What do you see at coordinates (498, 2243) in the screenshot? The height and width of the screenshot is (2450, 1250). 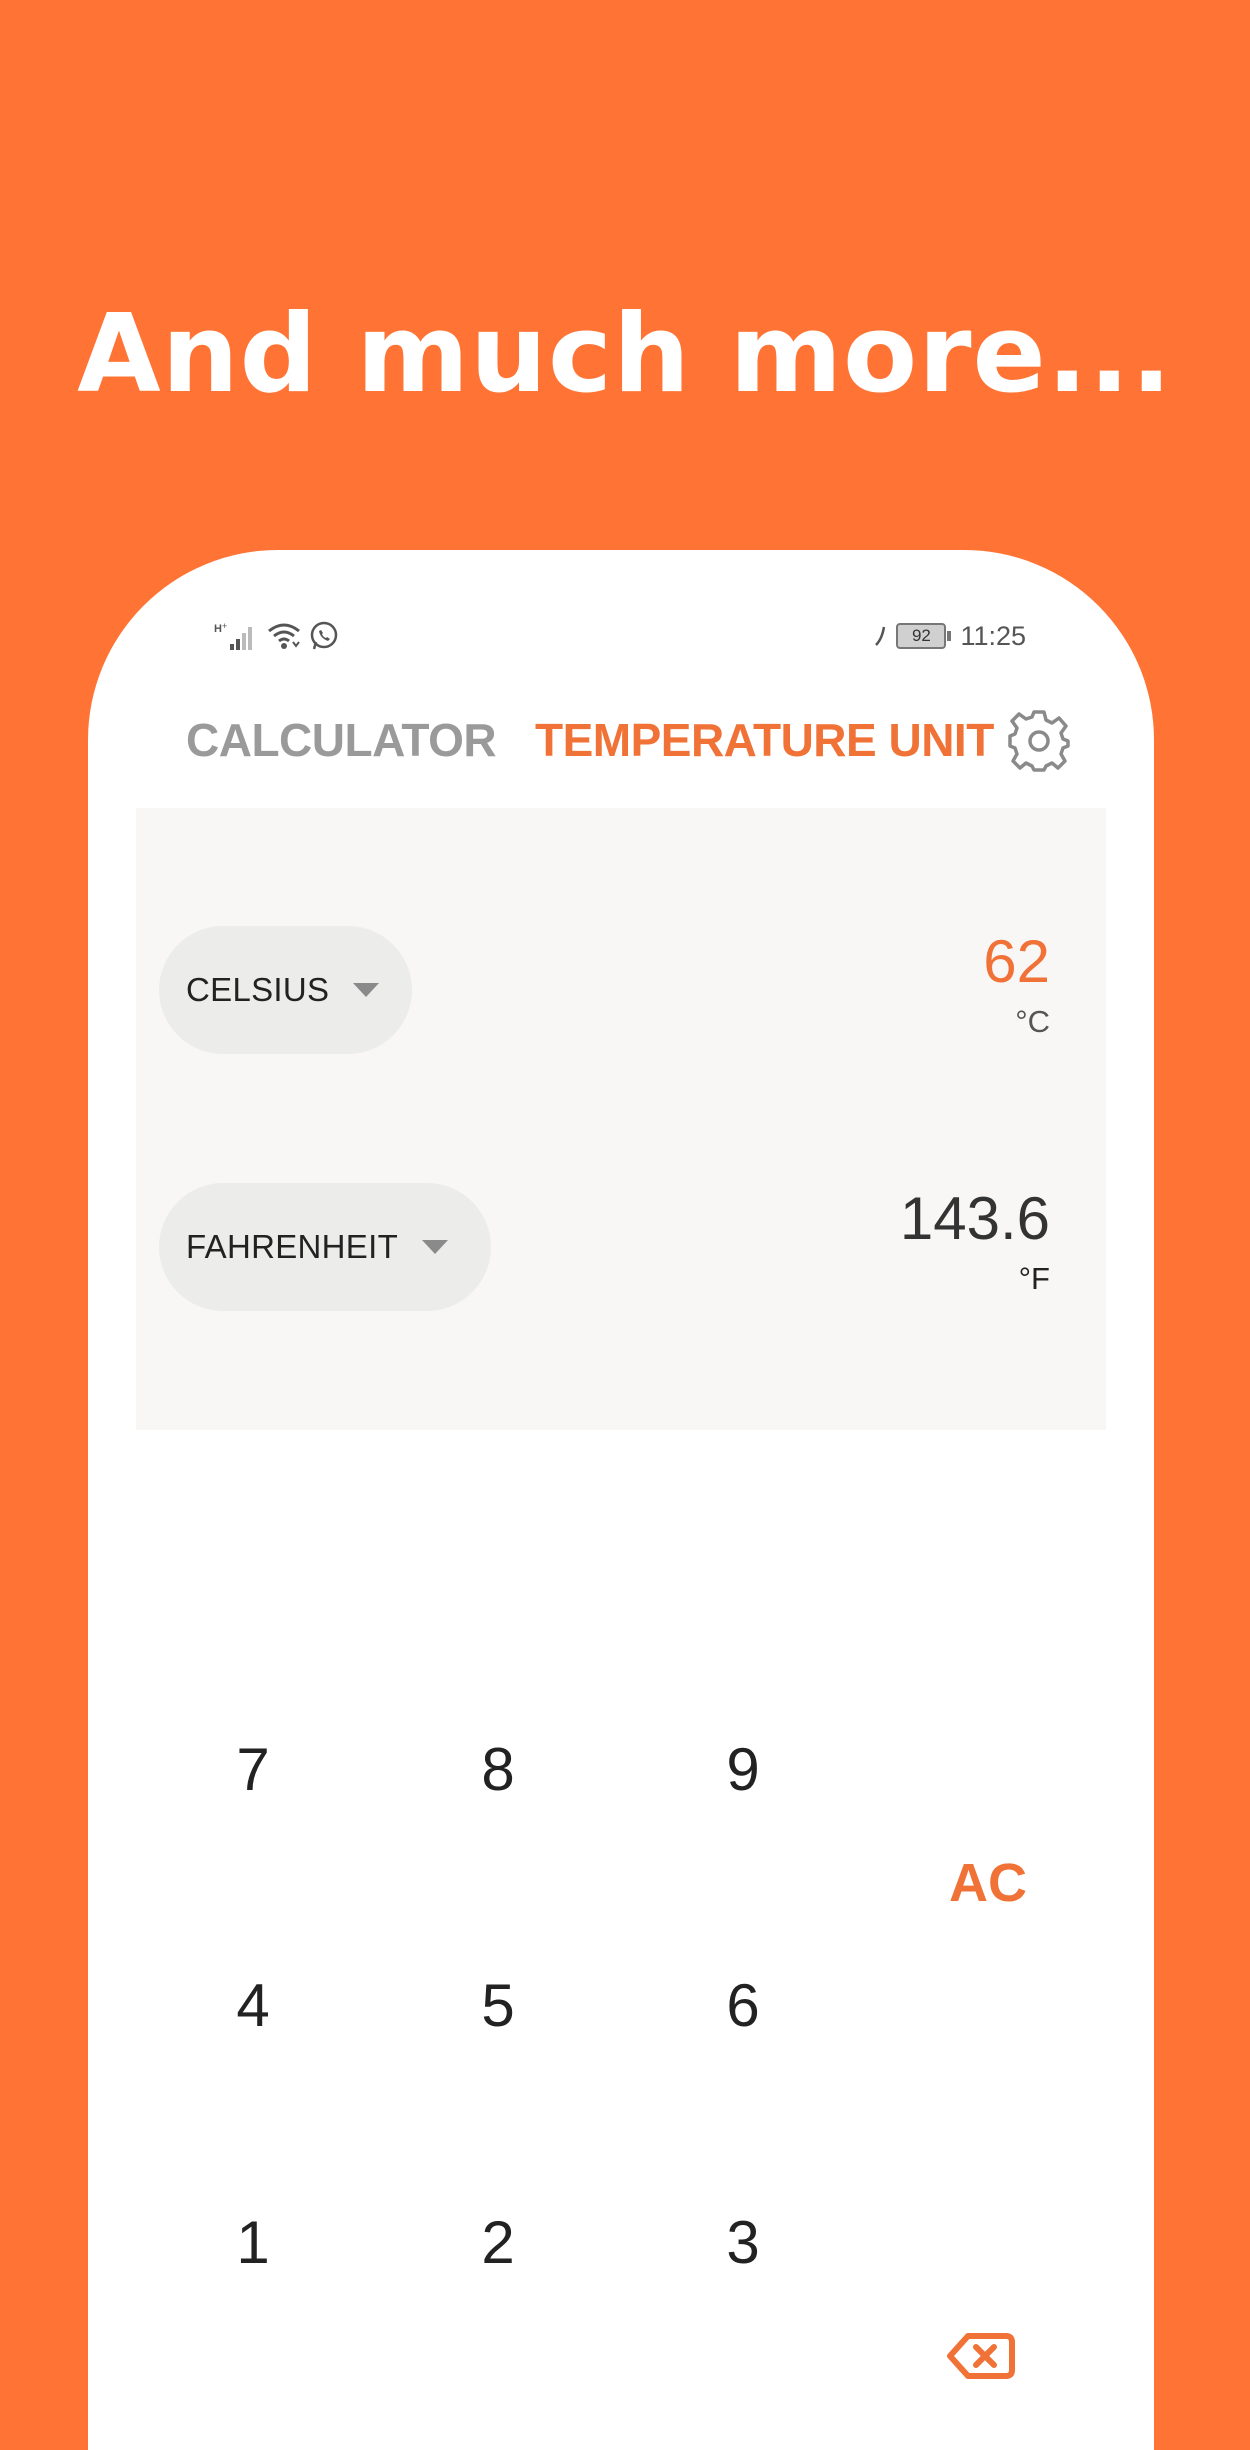 I see `key-2: 2` at bounding box center [498, 2243].